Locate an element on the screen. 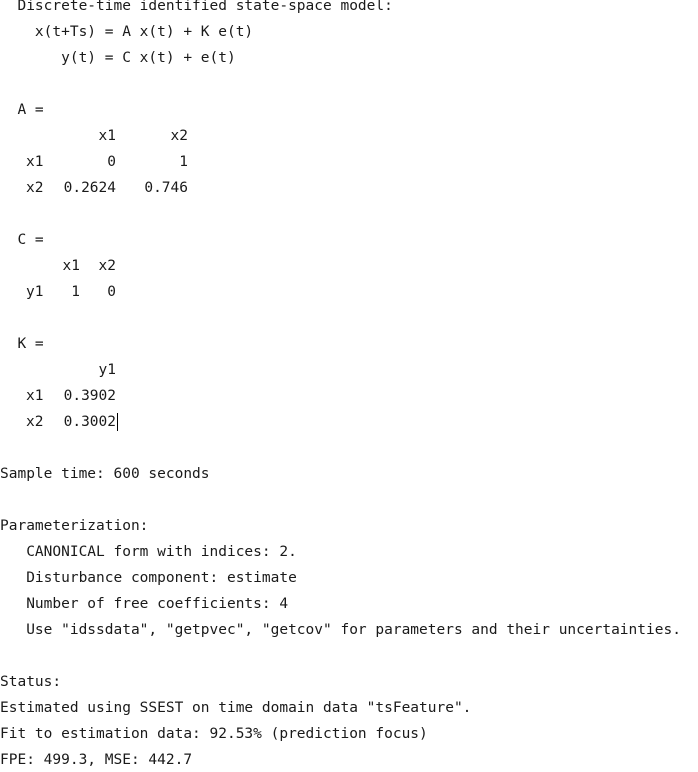 The image size is (698, 772). text-cursor is located at coordinates (117, 422).